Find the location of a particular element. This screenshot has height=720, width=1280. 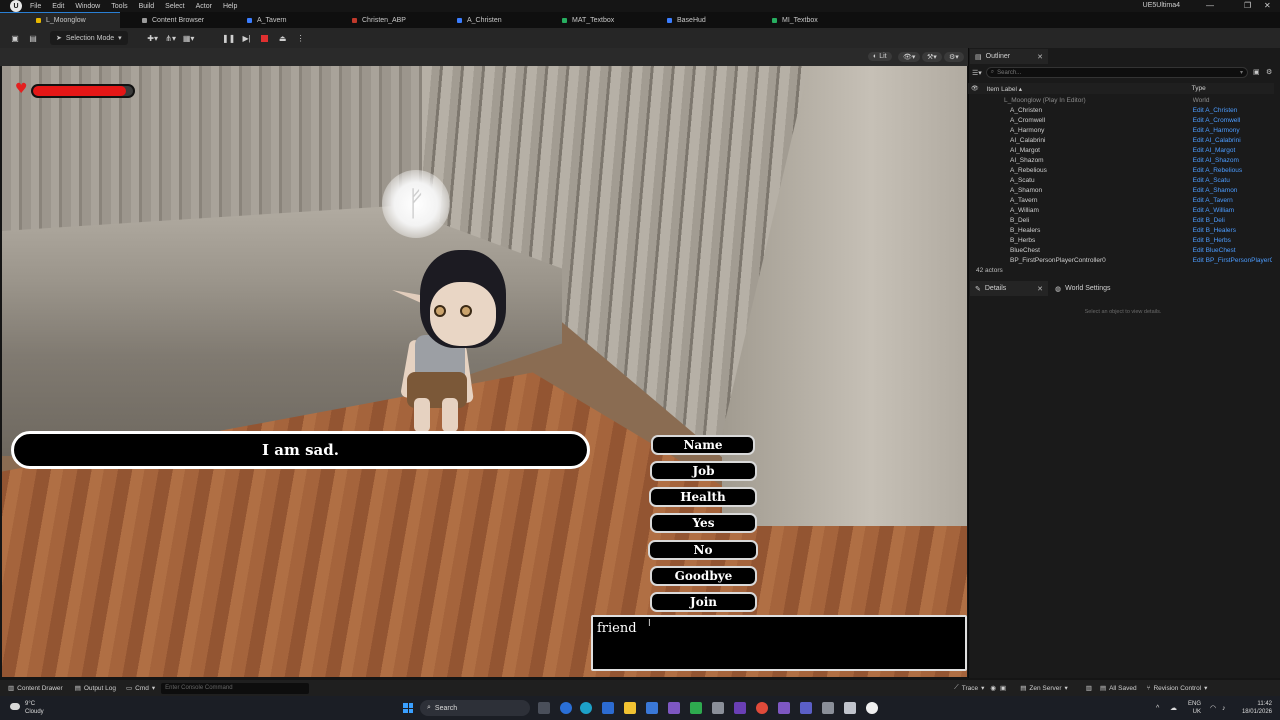

outliner-row: B_Healers Edit B_Healers is located at coordinates (1120, 230).